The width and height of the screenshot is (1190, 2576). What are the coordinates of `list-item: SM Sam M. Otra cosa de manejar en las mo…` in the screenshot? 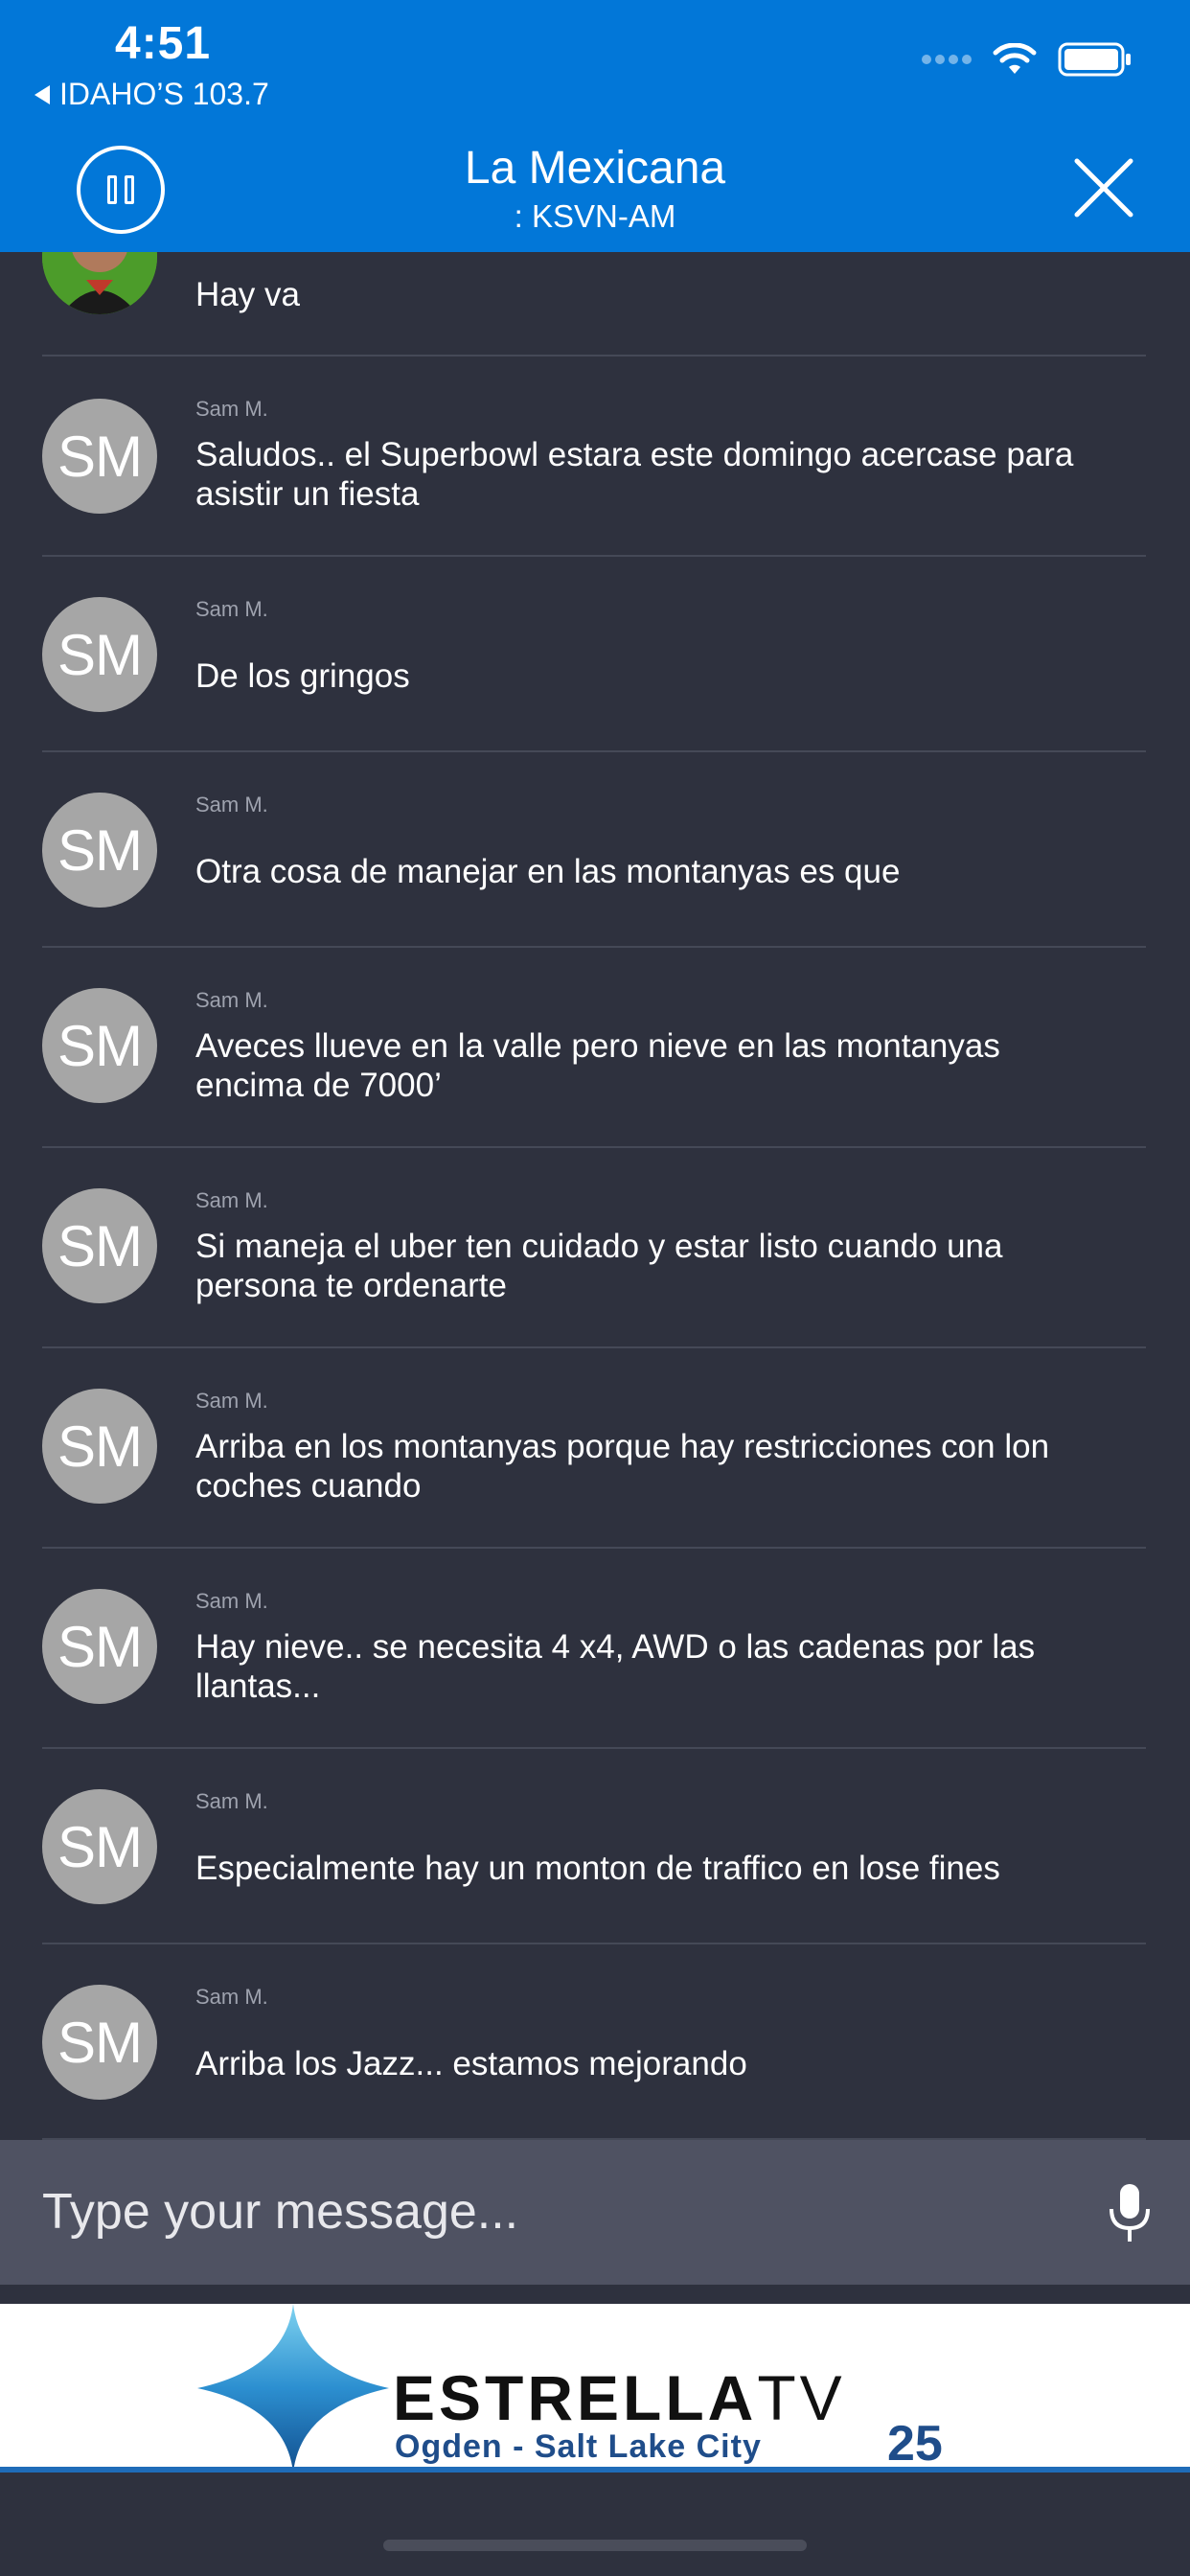 It's located at (594, 850).